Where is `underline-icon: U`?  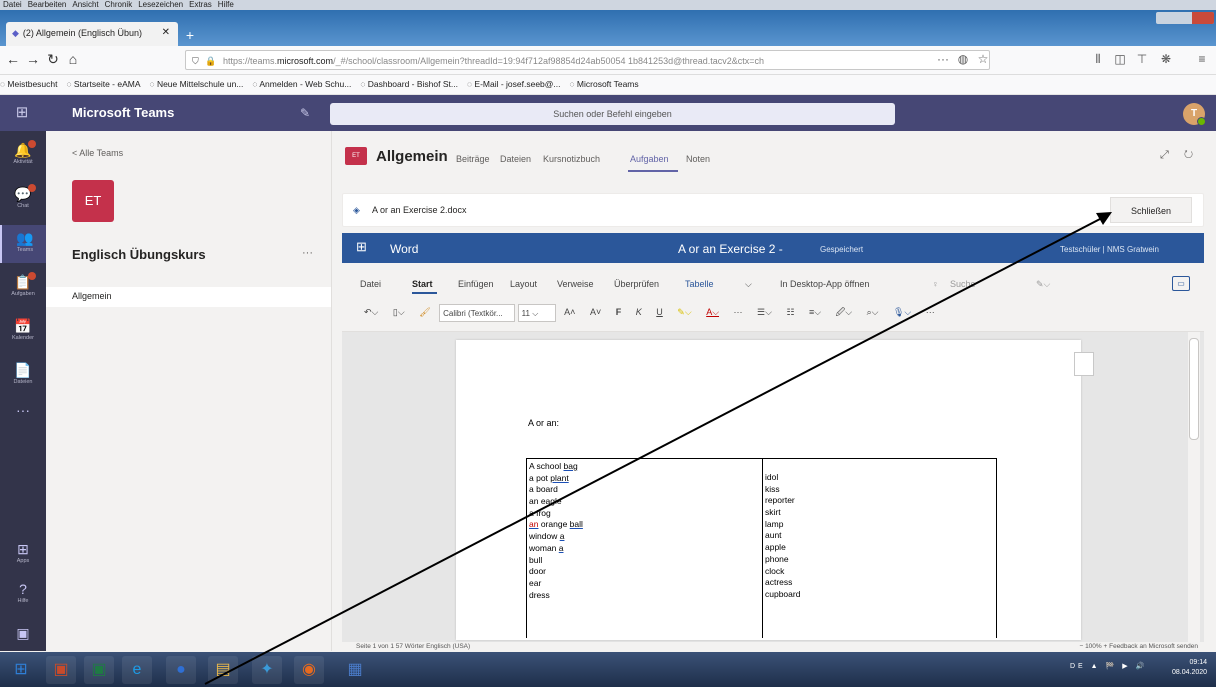
underline-icon: U is located at coordinates (659, 312).